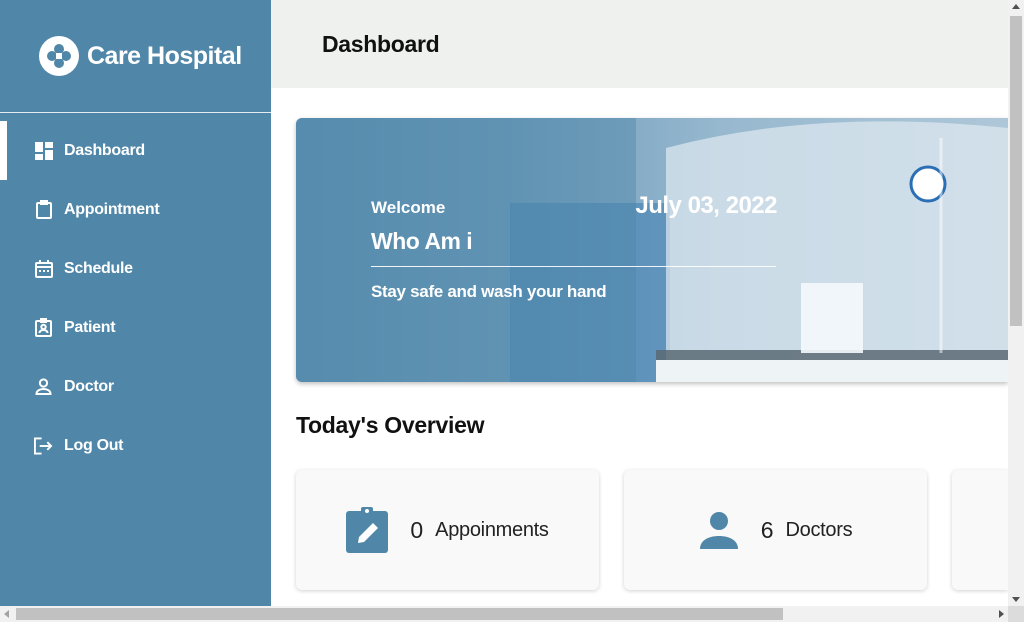 The width and height of the screenshot is (1024, 622). What do you see at coordinates (390, 425) in the screenshot?
I see `overview-title: Today's Overview` at bounding box center [390, 425].